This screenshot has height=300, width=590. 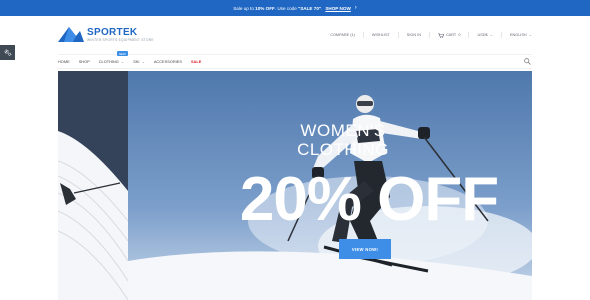 What do you see at coordinates (369, 199) in the screenshot?
I see `hero-discount: 20% OFF` at bounding box center [369, 199].